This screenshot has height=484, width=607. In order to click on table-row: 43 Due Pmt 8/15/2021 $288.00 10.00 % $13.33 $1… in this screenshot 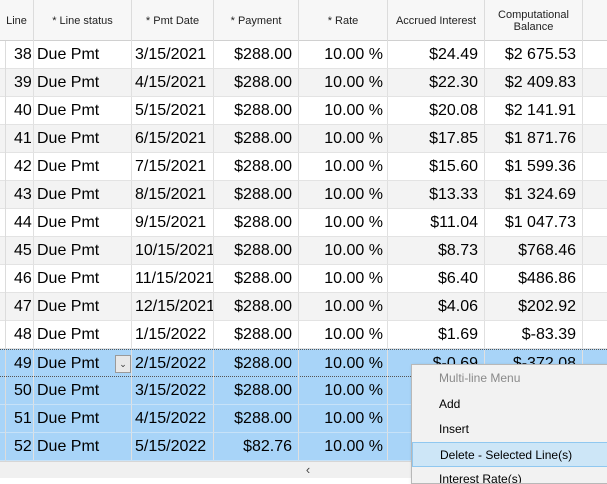, I will do `click(303, 195)`.